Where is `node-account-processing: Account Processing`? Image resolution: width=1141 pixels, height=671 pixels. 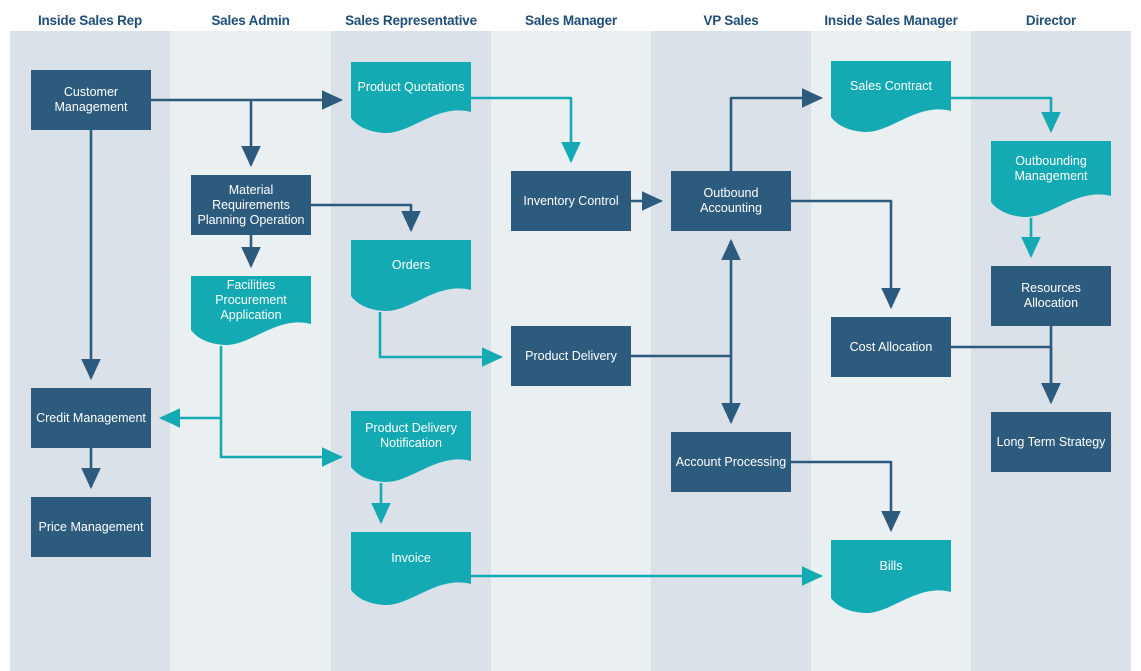 node-account-processing: Account Processing is located at coordinates (731, 462).